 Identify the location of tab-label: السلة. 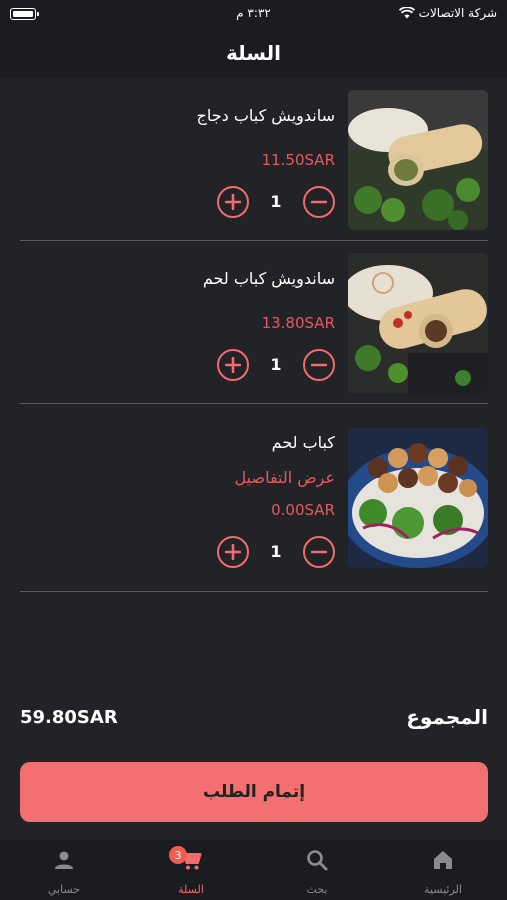
(191, 889).